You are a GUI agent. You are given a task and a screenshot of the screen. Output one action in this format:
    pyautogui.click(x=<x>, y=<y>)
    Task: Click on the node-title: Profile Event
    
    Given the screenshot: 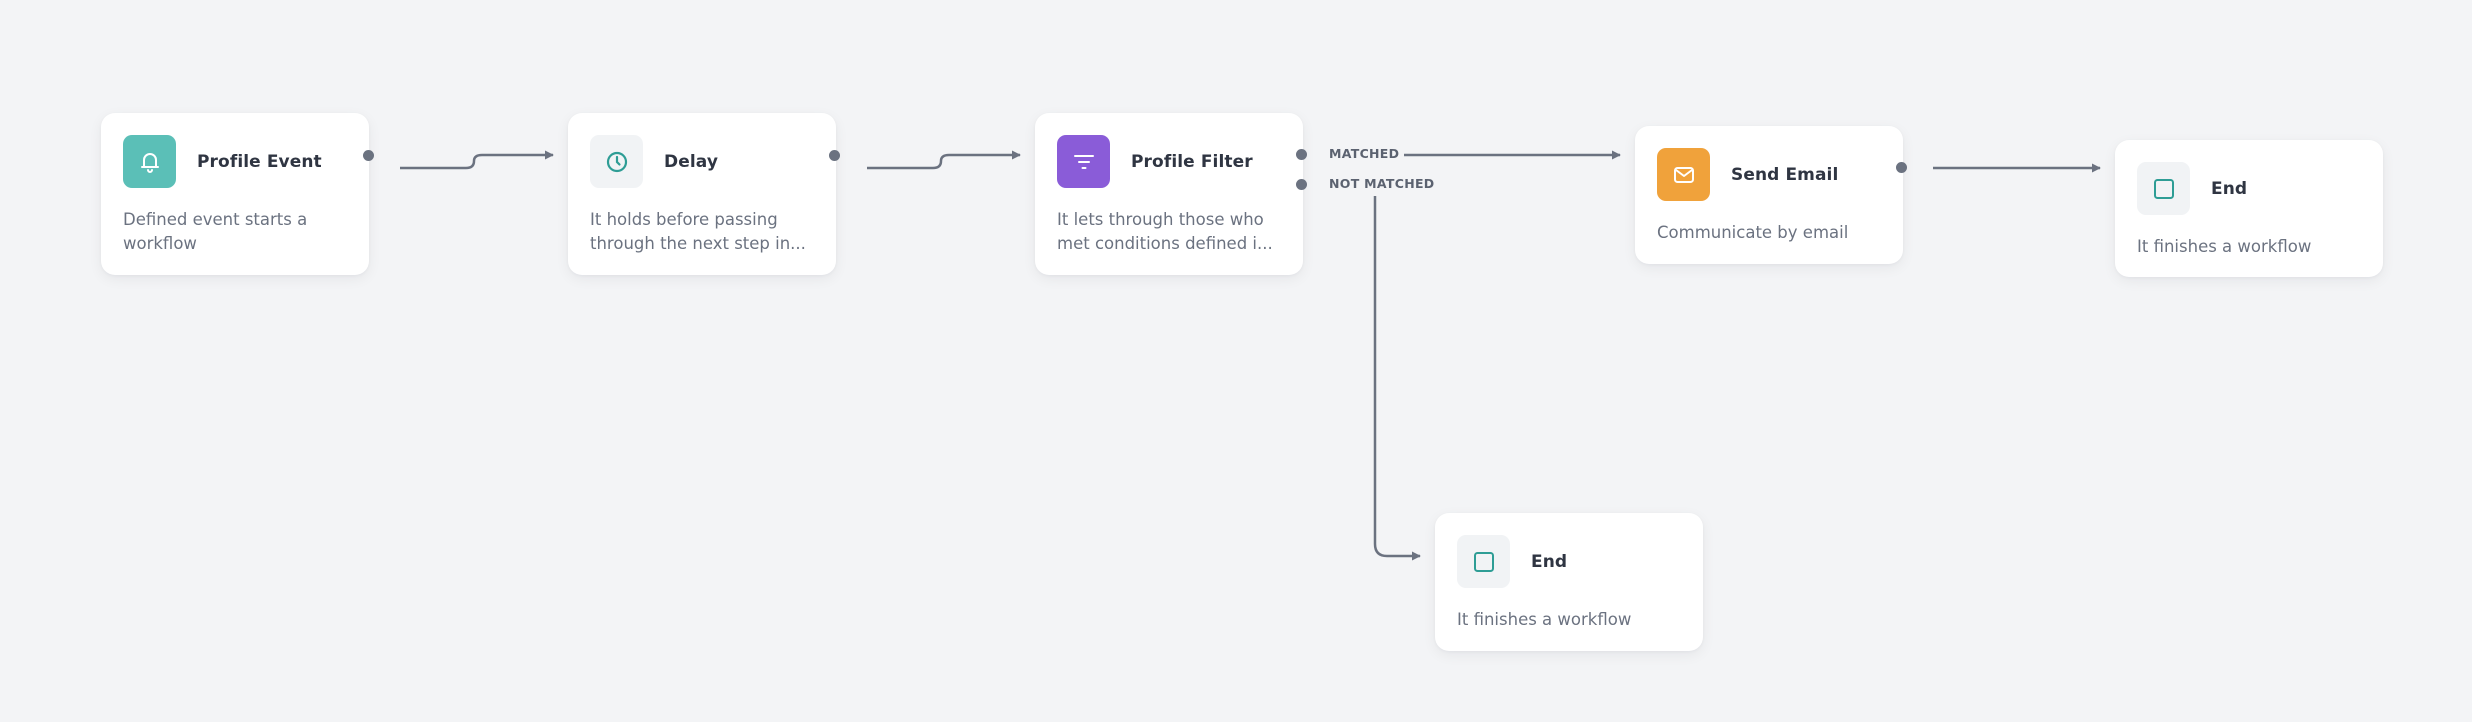 What is the action you would take?
    pyautogui.click(x=259, y=161)
    